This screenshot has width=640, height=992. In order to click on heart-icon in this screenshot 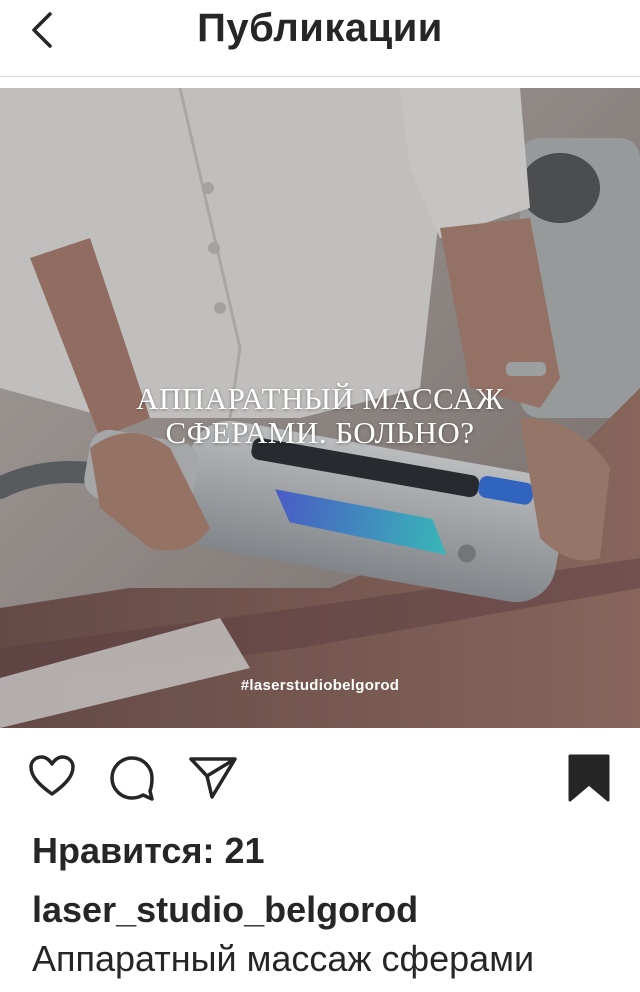, I will do `click(52, 775)`.